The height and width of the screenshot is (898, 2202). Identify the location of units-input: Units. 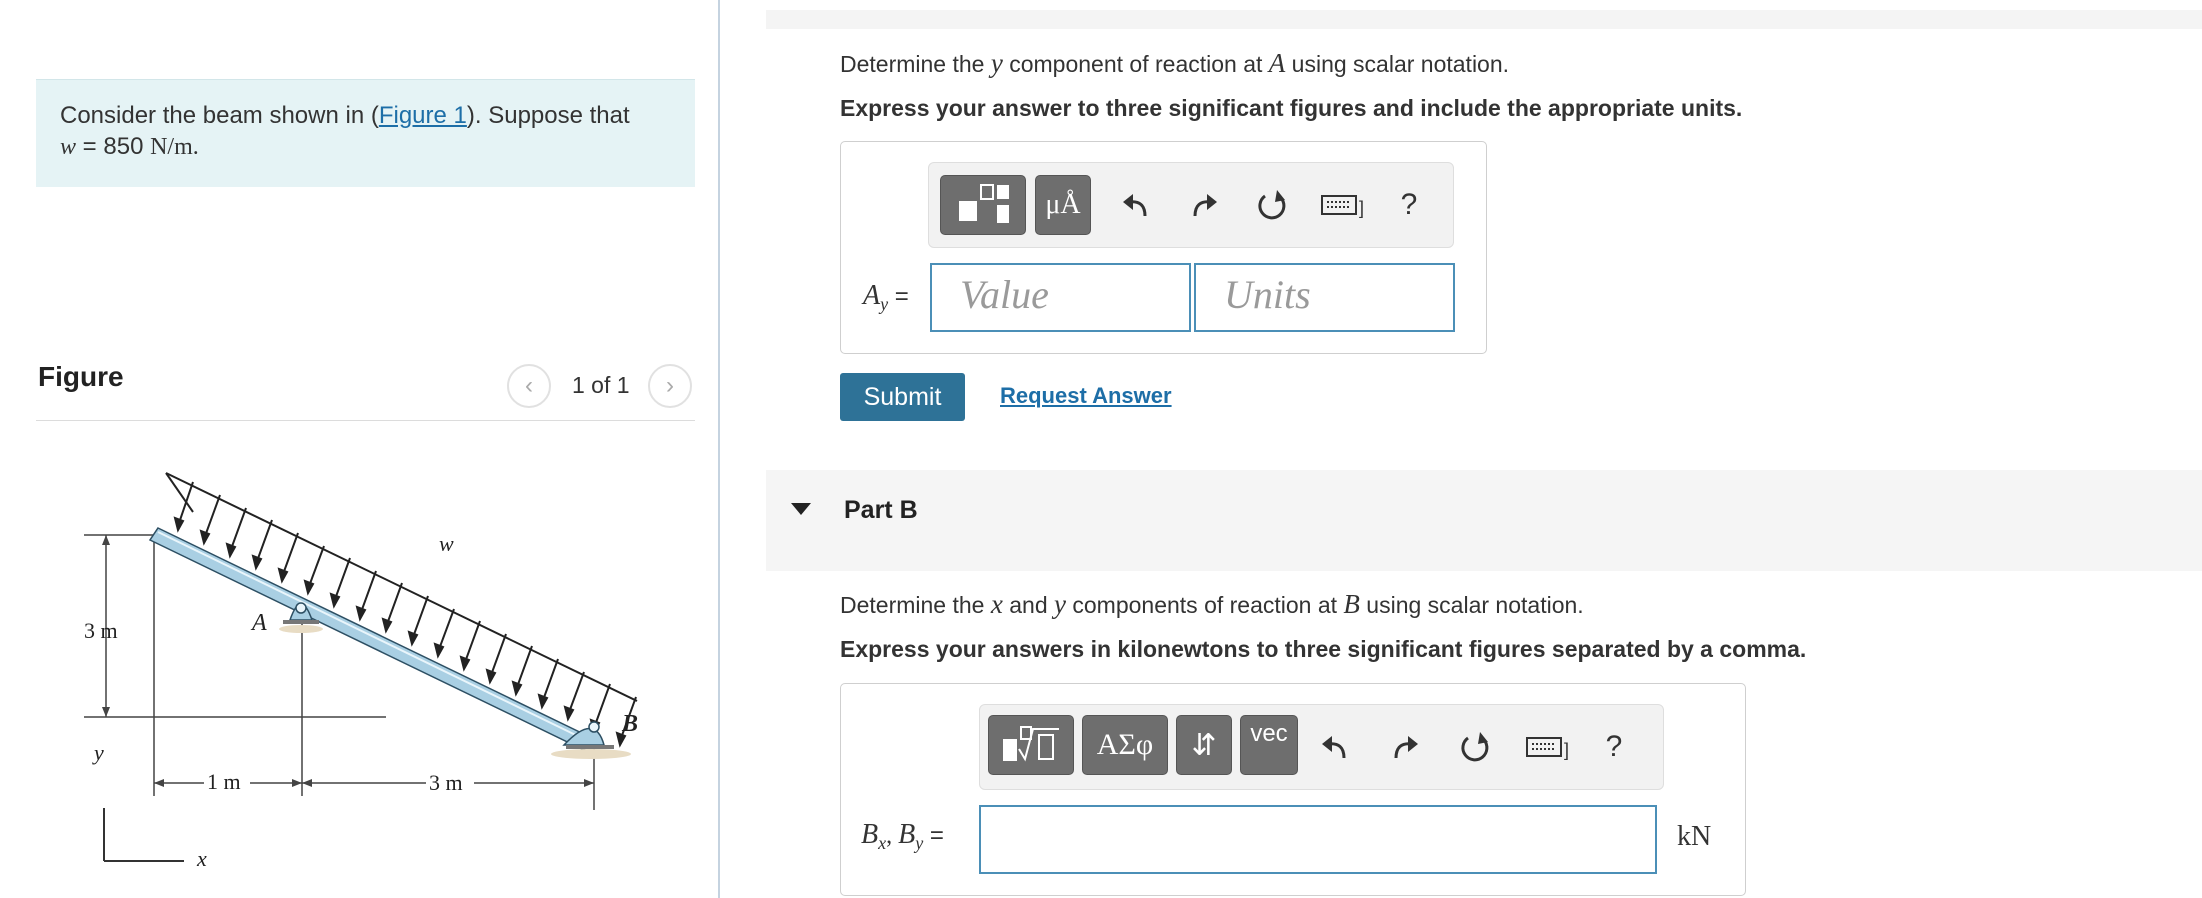
(1324, 297).